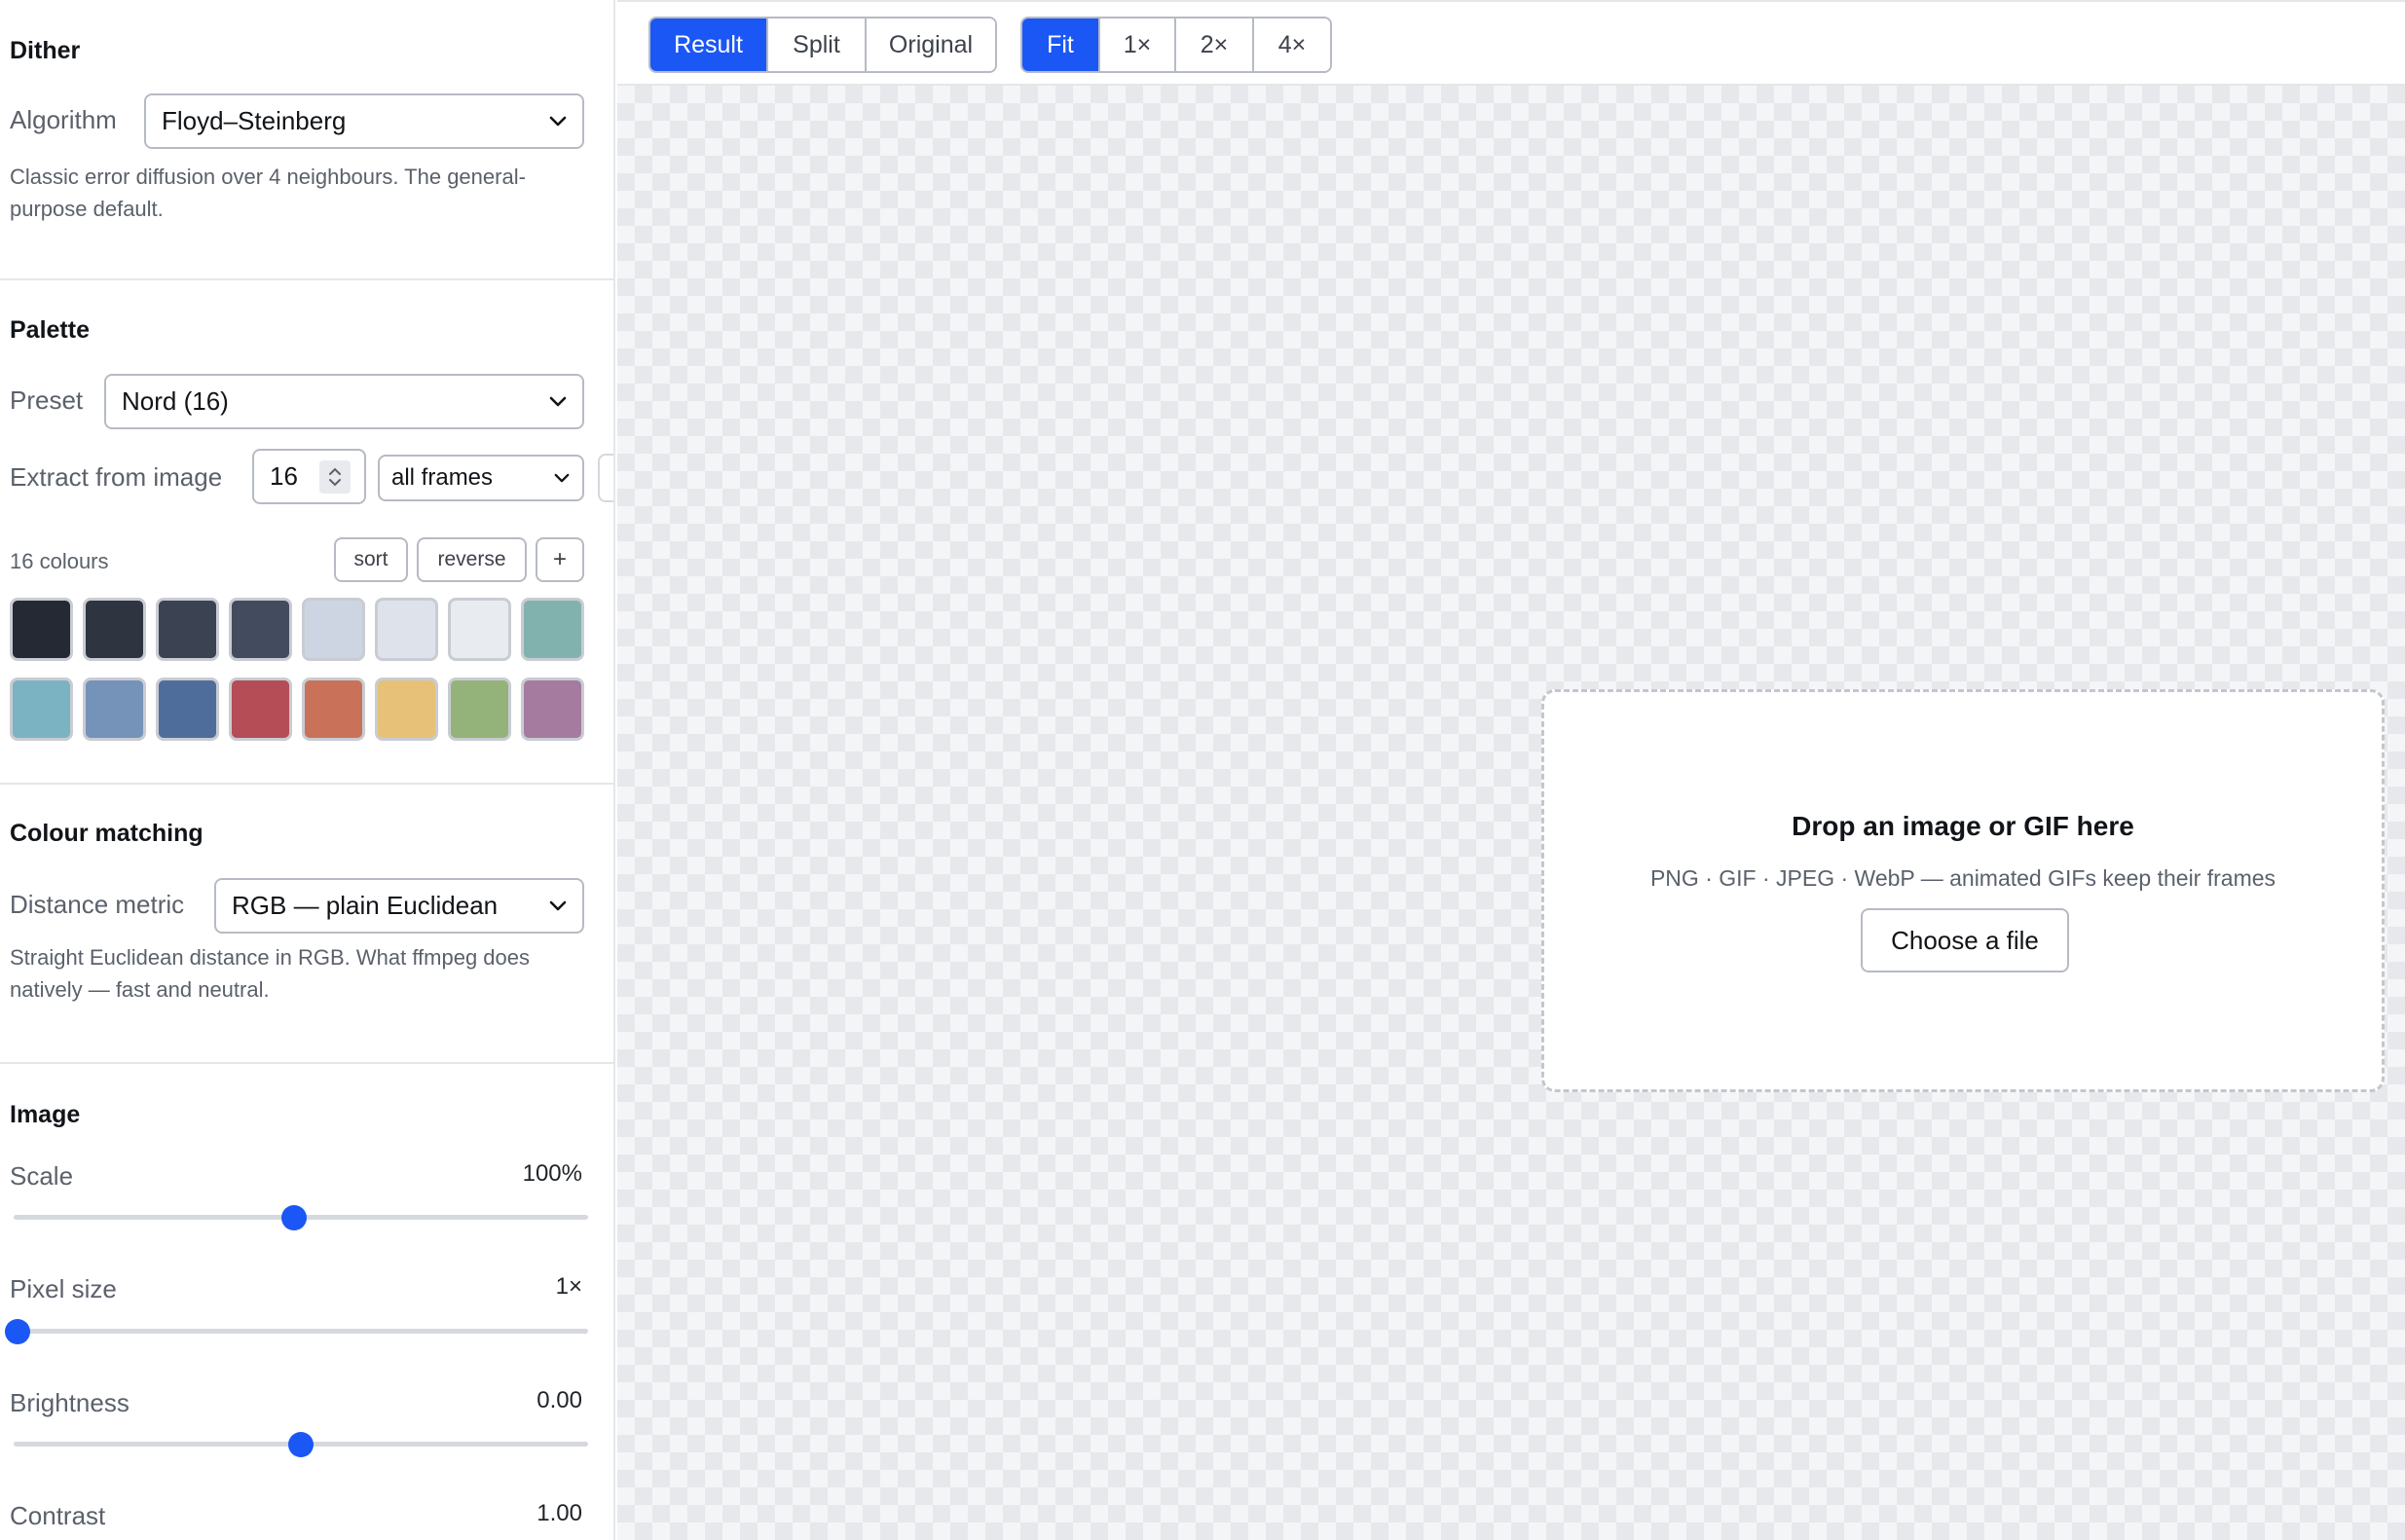 Image resolution: width=2405 pixels, height=1540 pixels. I want to click on zoom-2x-button: 2×, so click(1213, 44).